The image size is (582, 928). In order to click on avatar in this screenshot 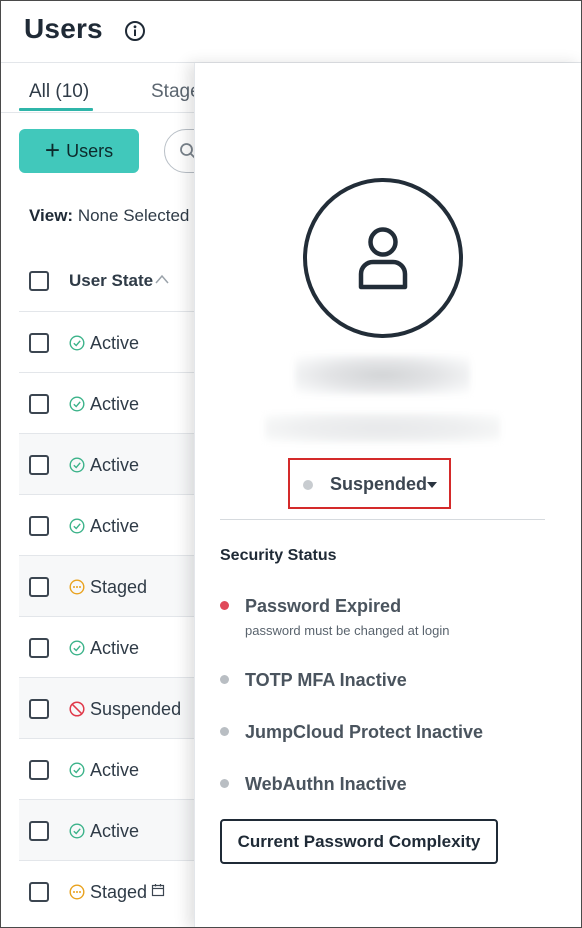, I will do `click(383, 258)`.